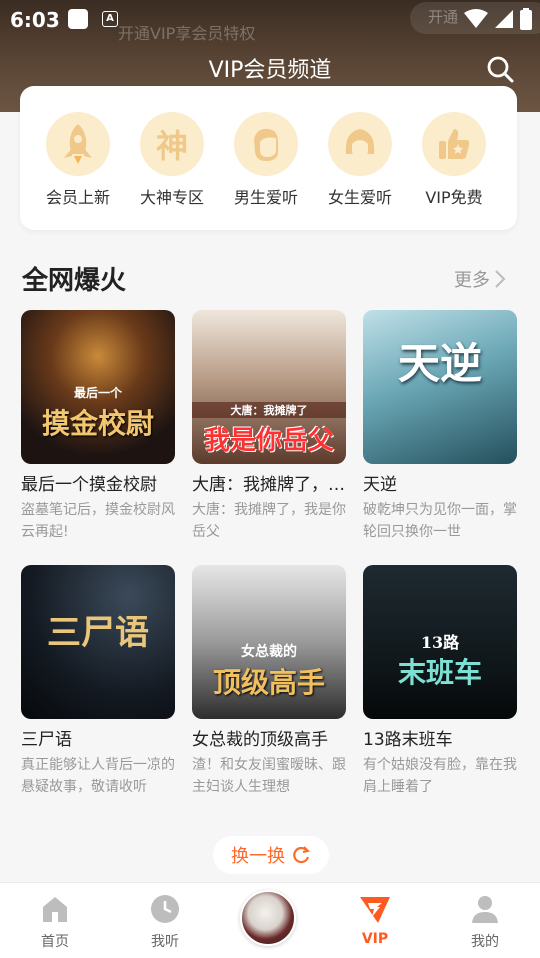  I want to click on book-desc: 破乾坤只为见你一面，掌轮回只换你一世, so click(440, 521).